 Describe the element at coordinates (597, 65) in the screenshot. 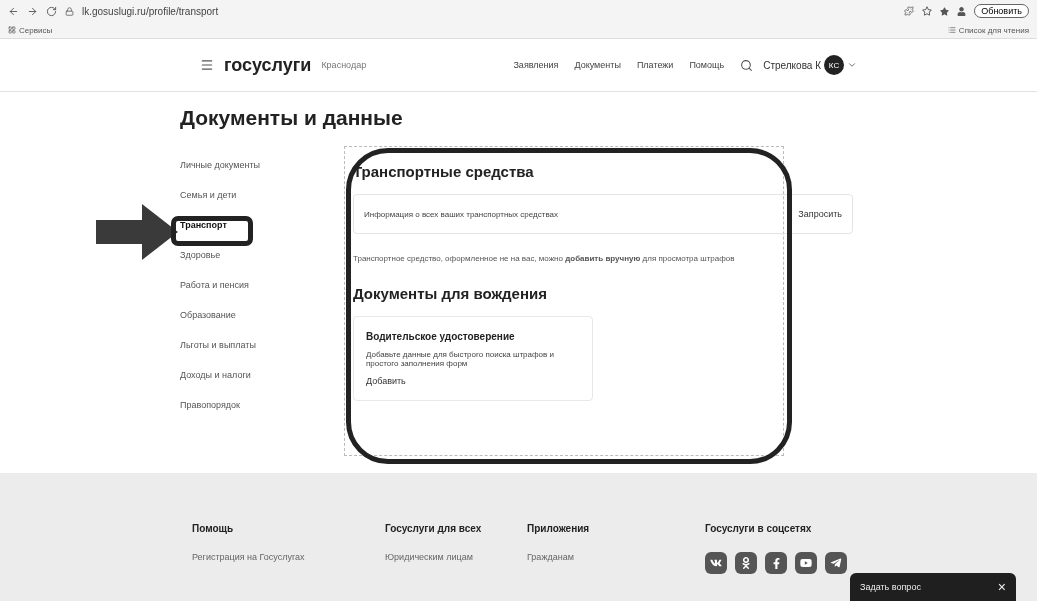

I see `nav-link: Документы` at that location.